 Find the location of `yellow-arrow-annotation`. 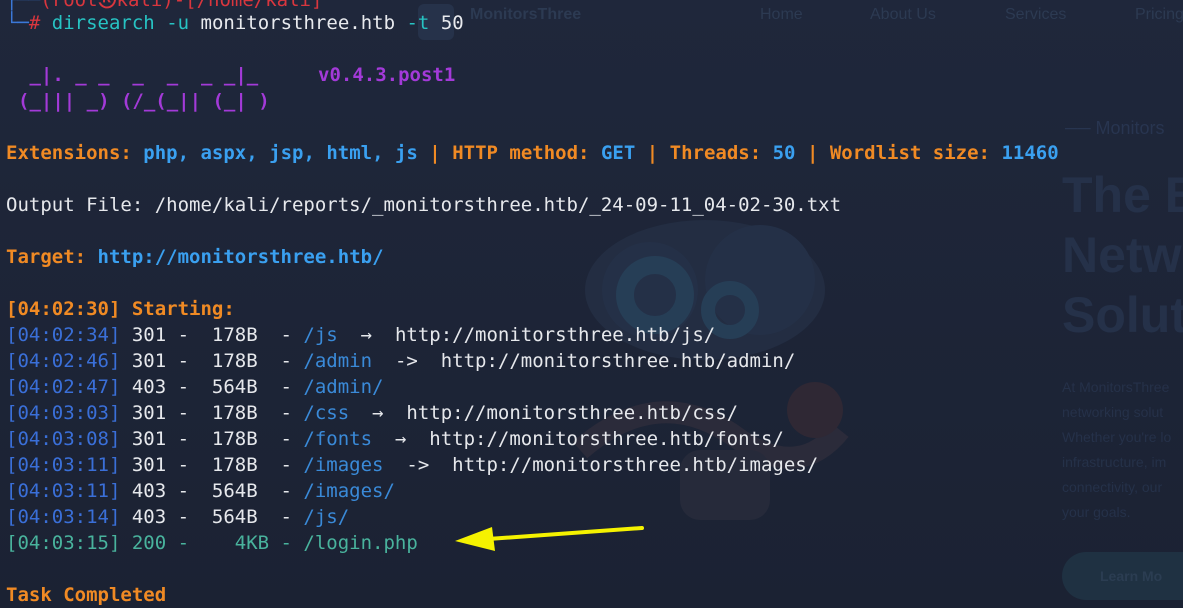

yellow-arrow-annotation is located at coordinates (549, 538).